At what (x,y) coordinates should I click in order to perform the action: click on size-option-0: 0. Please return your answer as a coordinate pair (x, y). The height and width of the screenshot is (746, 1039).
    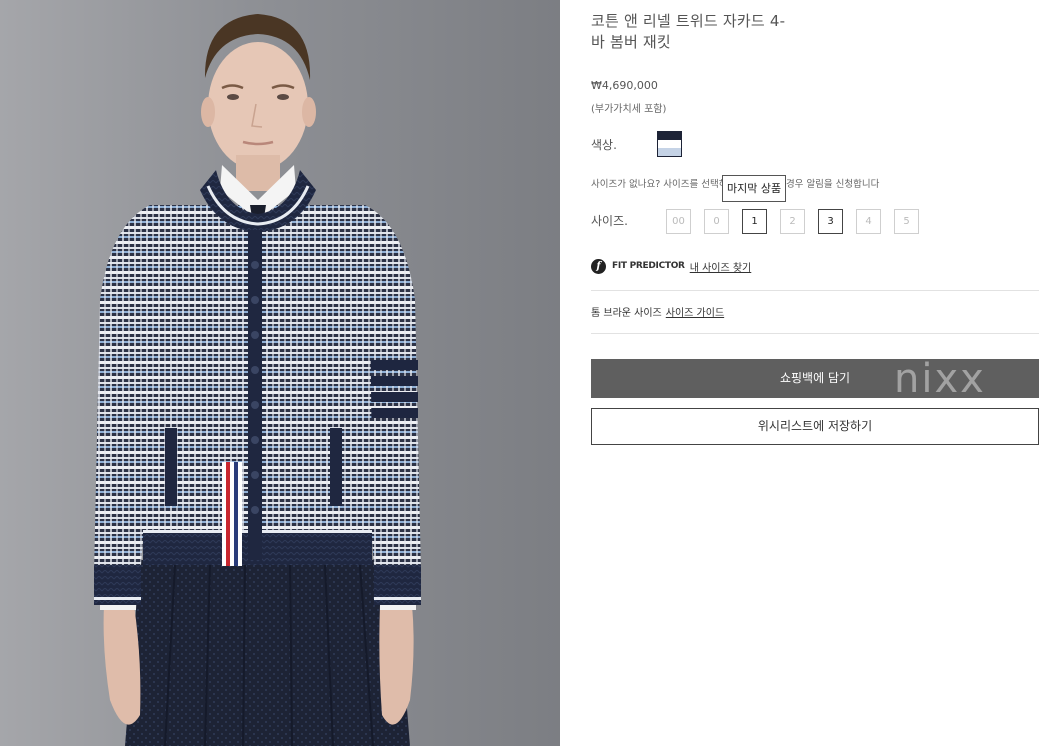
    Looking at the image, I should click on (716, 221).